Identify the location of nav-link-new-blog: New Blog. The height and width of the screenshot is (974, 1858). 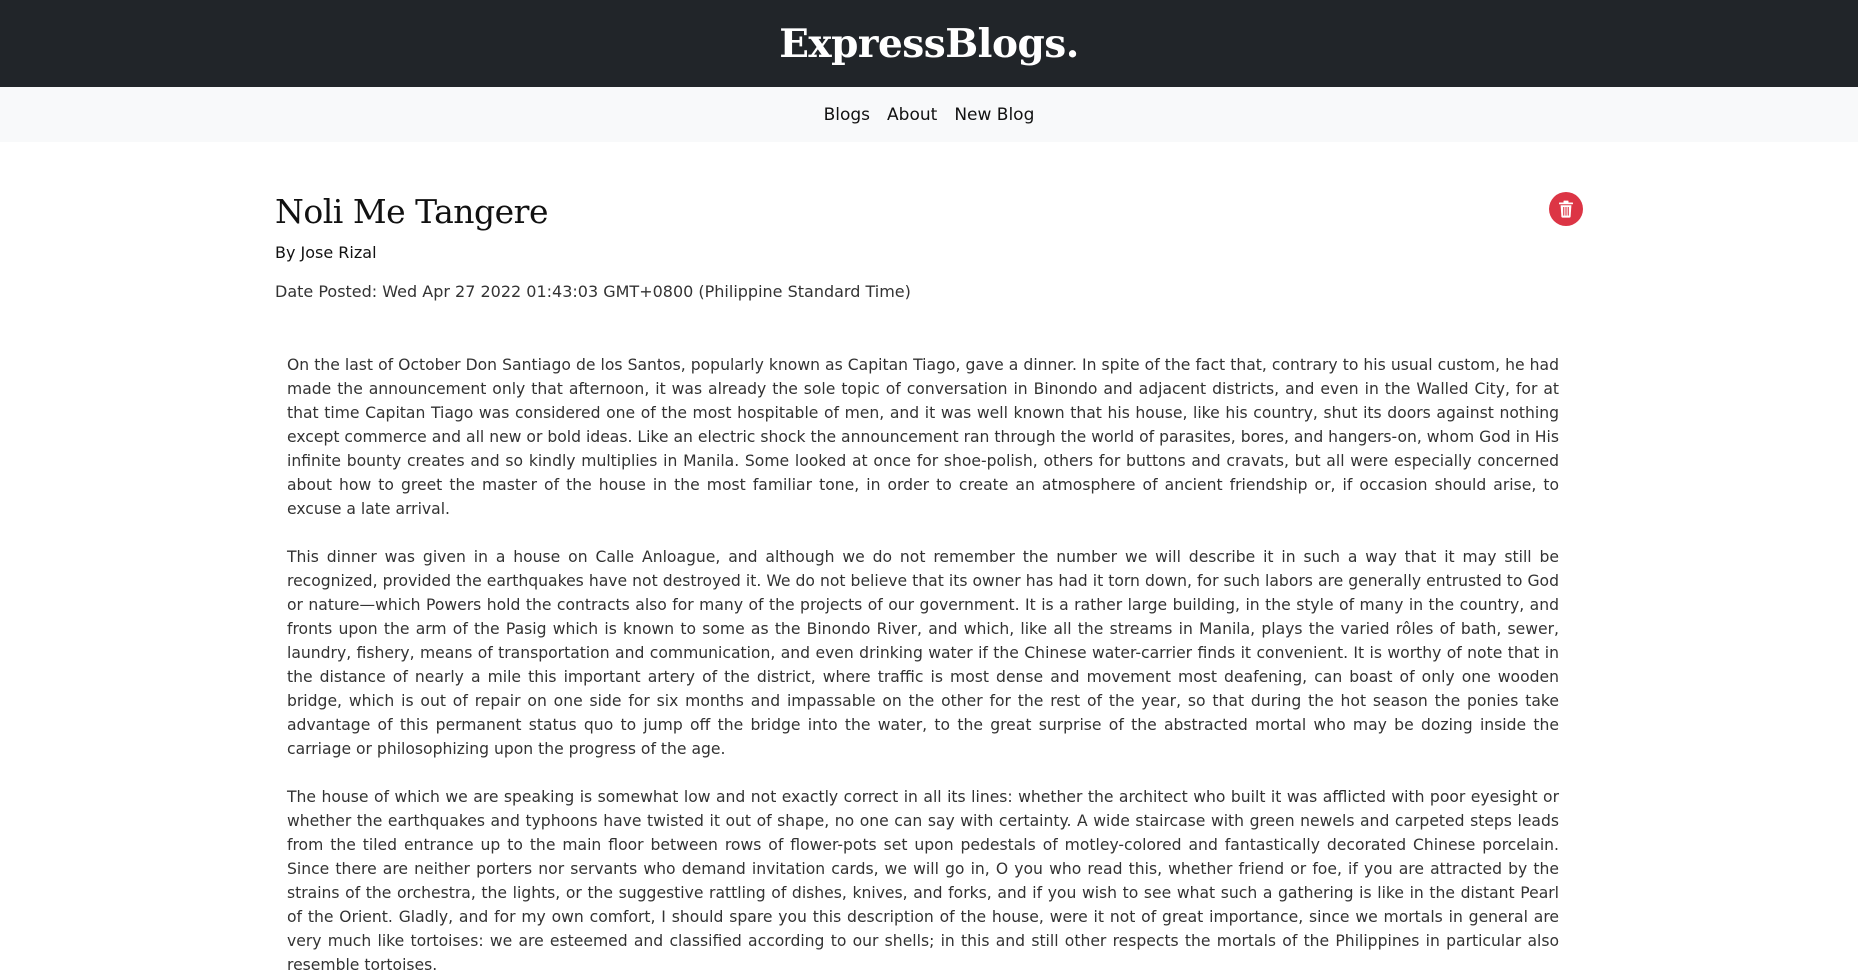
(994, 115).